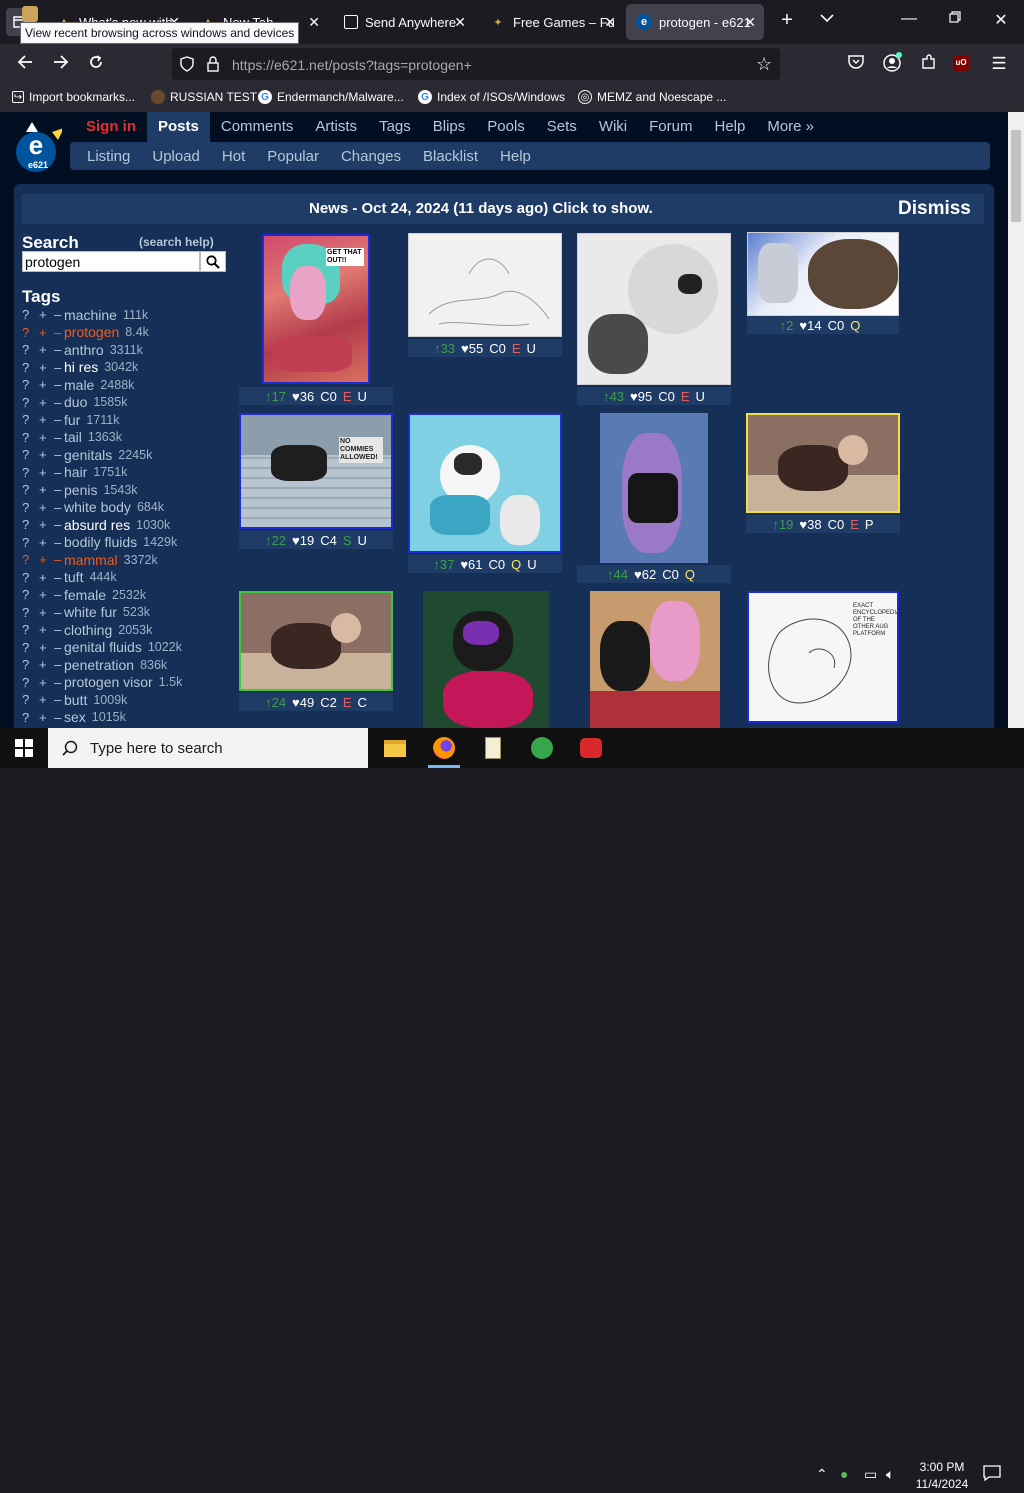  Describe the element at coordinates (79, 385) in the screenshot. I see `tag-name-link: male` at that location.